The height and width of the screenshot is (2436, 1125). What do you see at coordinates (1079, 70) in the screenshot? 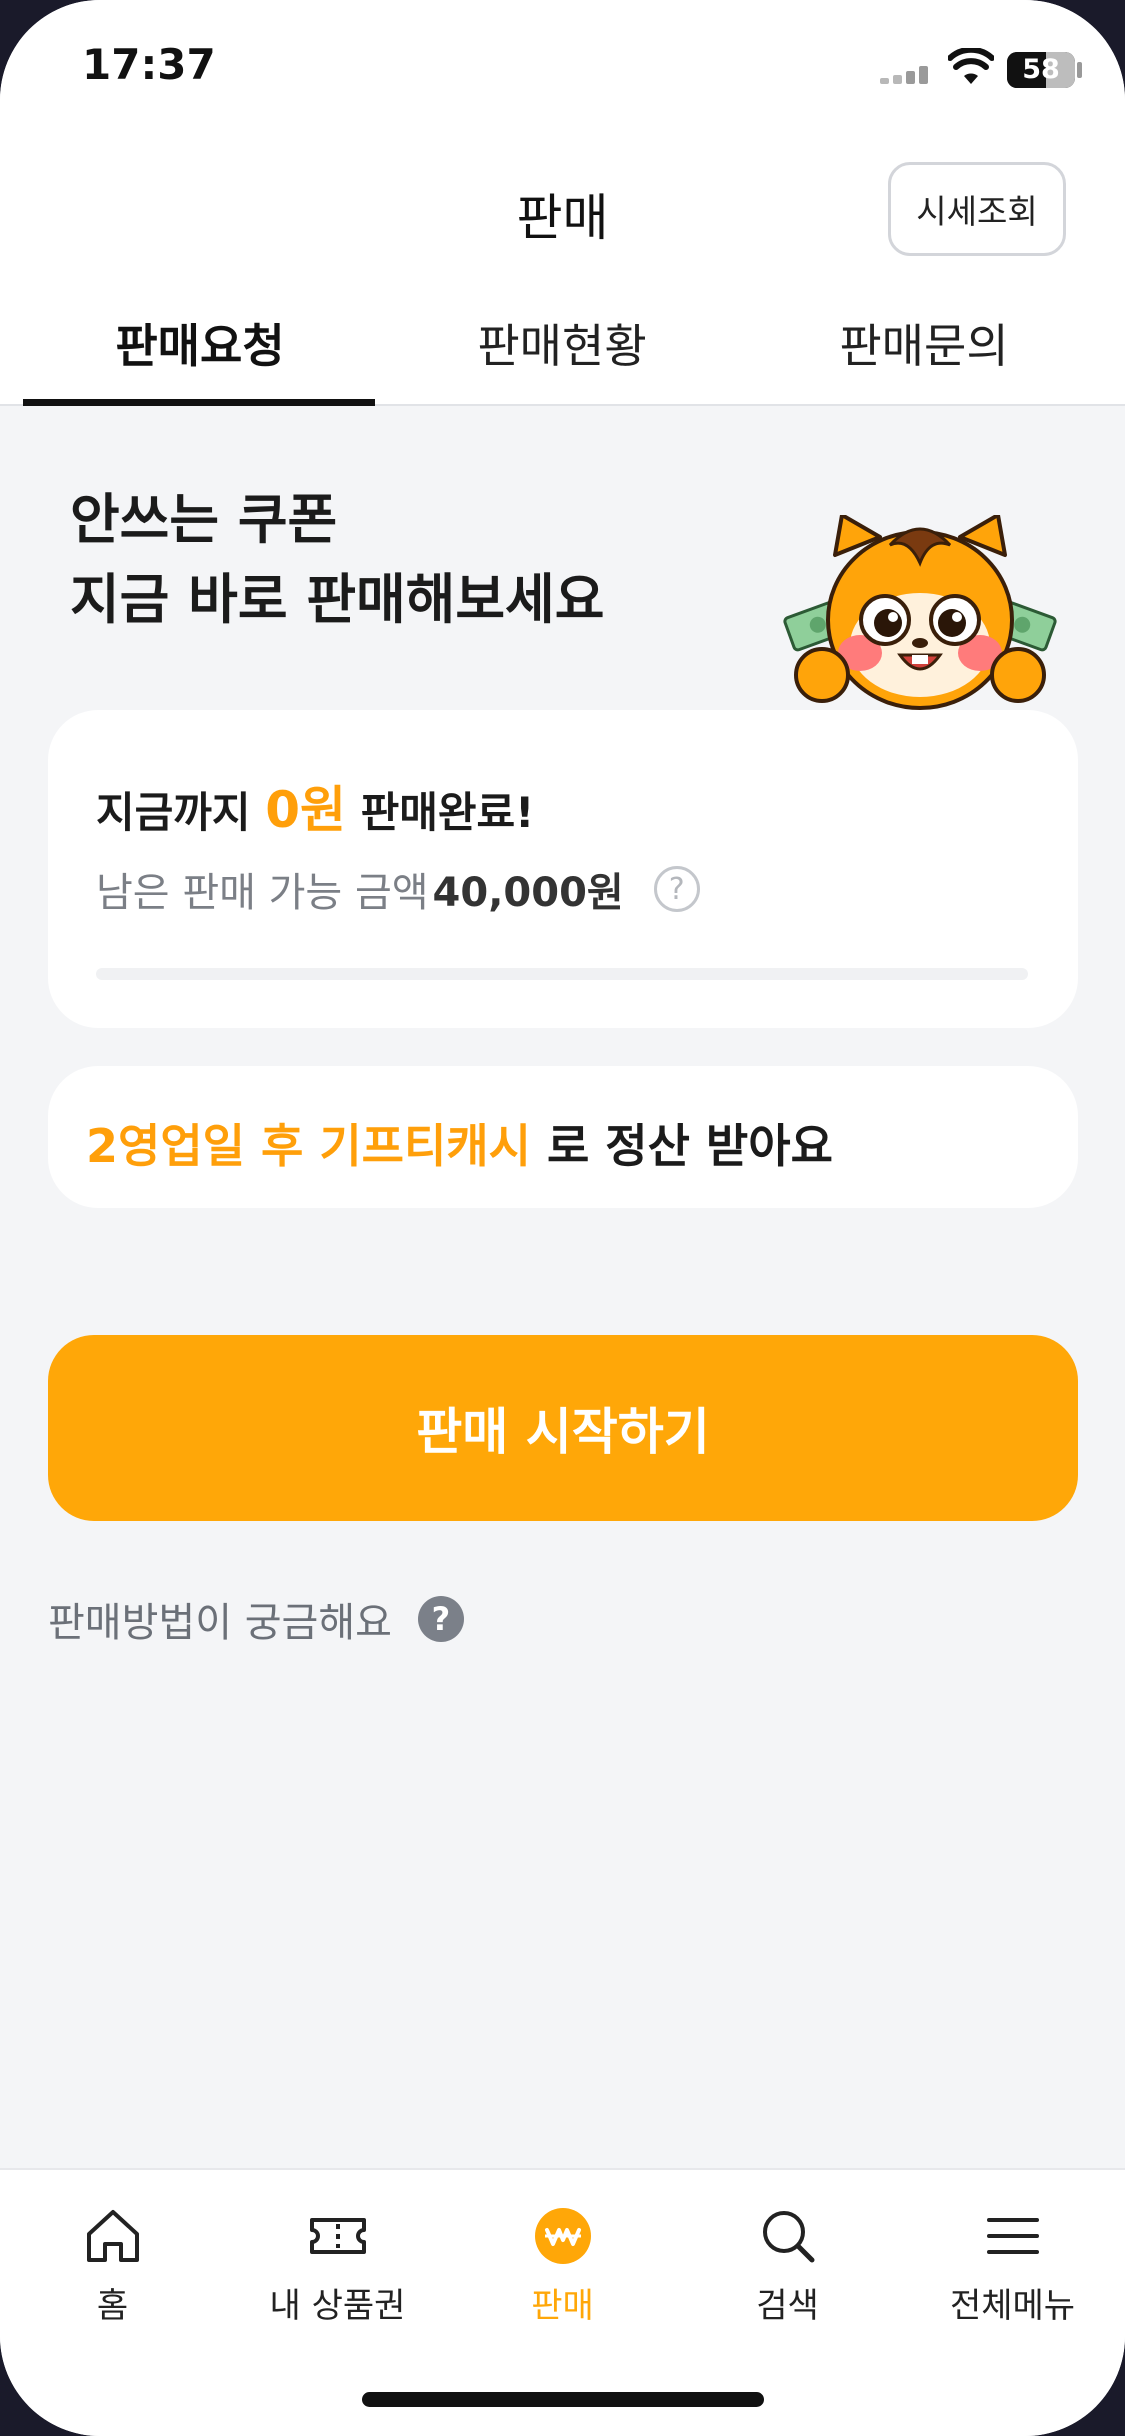
I see `battery-tip` at bounding box center [1079, 70].